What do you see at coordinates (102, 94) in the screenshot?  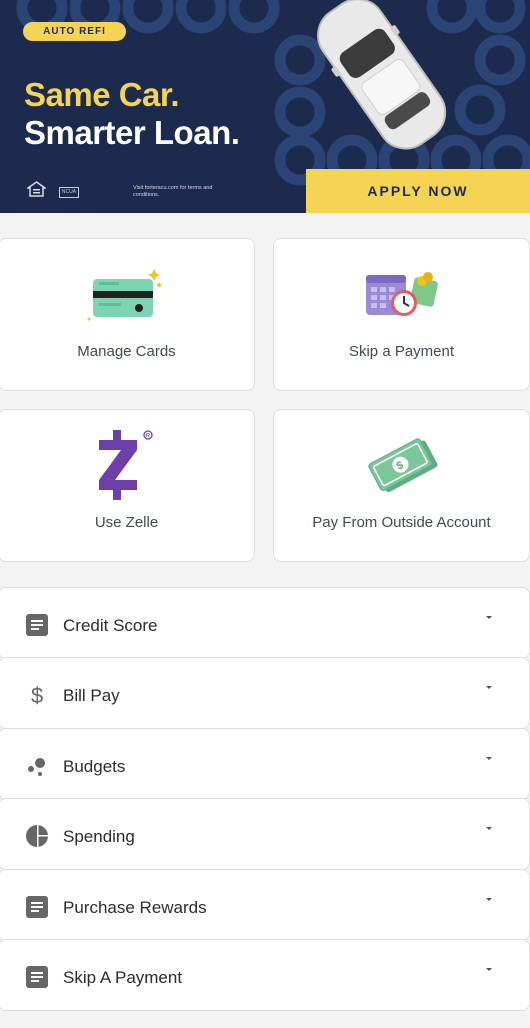 I see `banner-headline-line1: Same Car.` at bounding box center [102, 94].